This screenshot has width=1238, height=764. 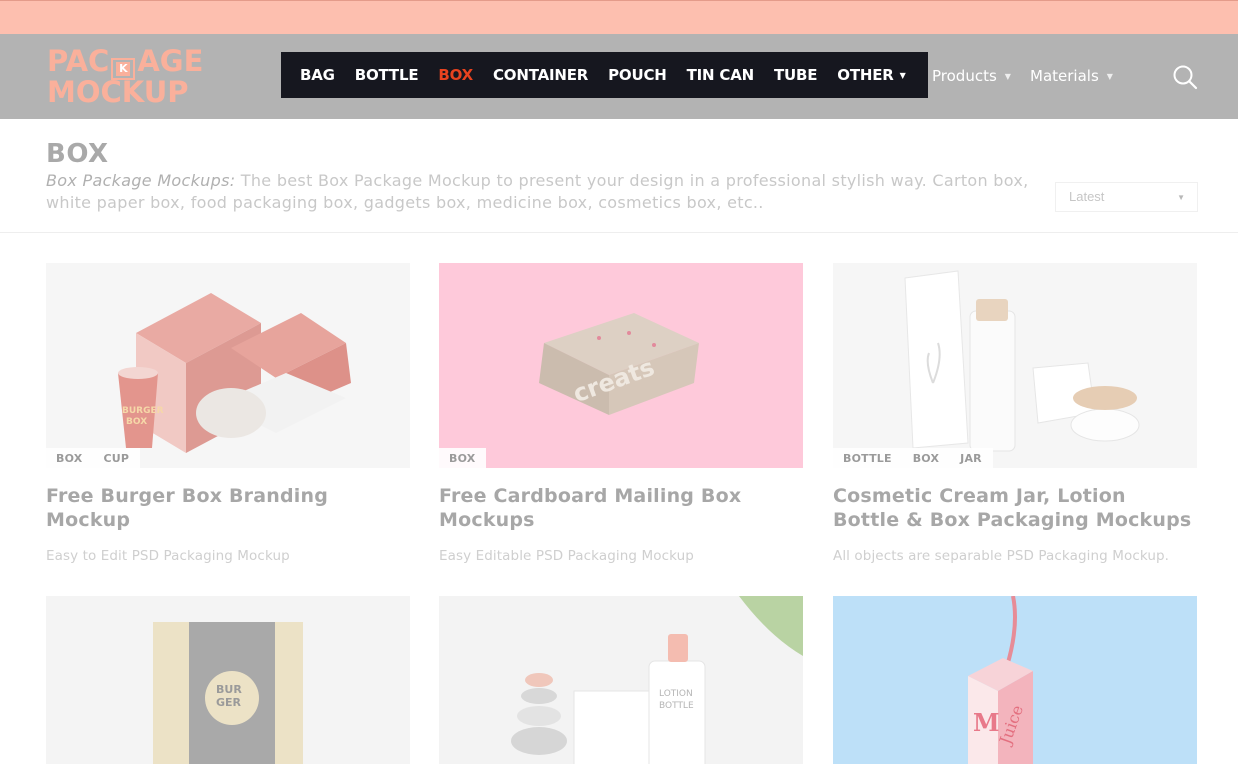 What do you see at coordinates (77, 154) in the screenshot?
I see `page-title: BOX` at bounding box center [77, 154].